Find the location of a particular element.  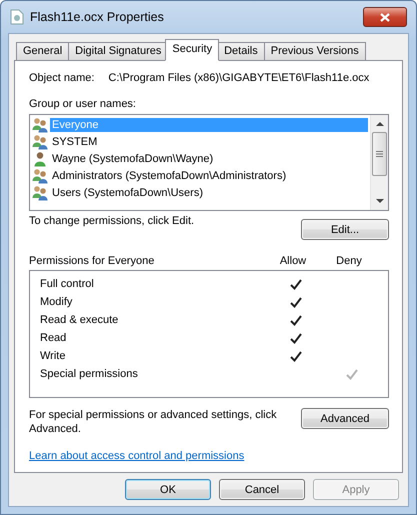

permission-name: Read is located at coordinates (54, 338).